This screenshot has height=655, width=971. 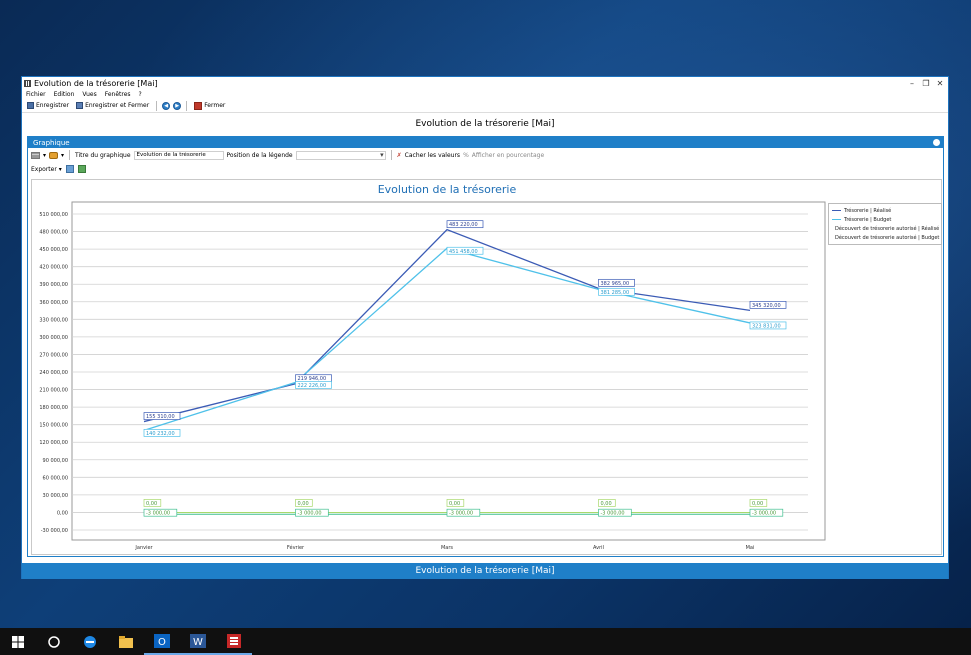 I want to click on x-tick-label: Mai, so click(x=750, y=548).